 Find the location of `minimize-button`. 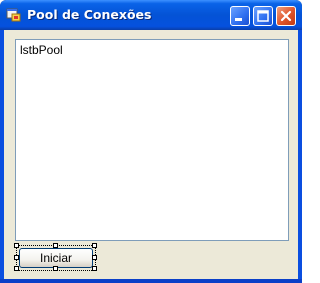

minimize-button is located at coordinates (240, 16).